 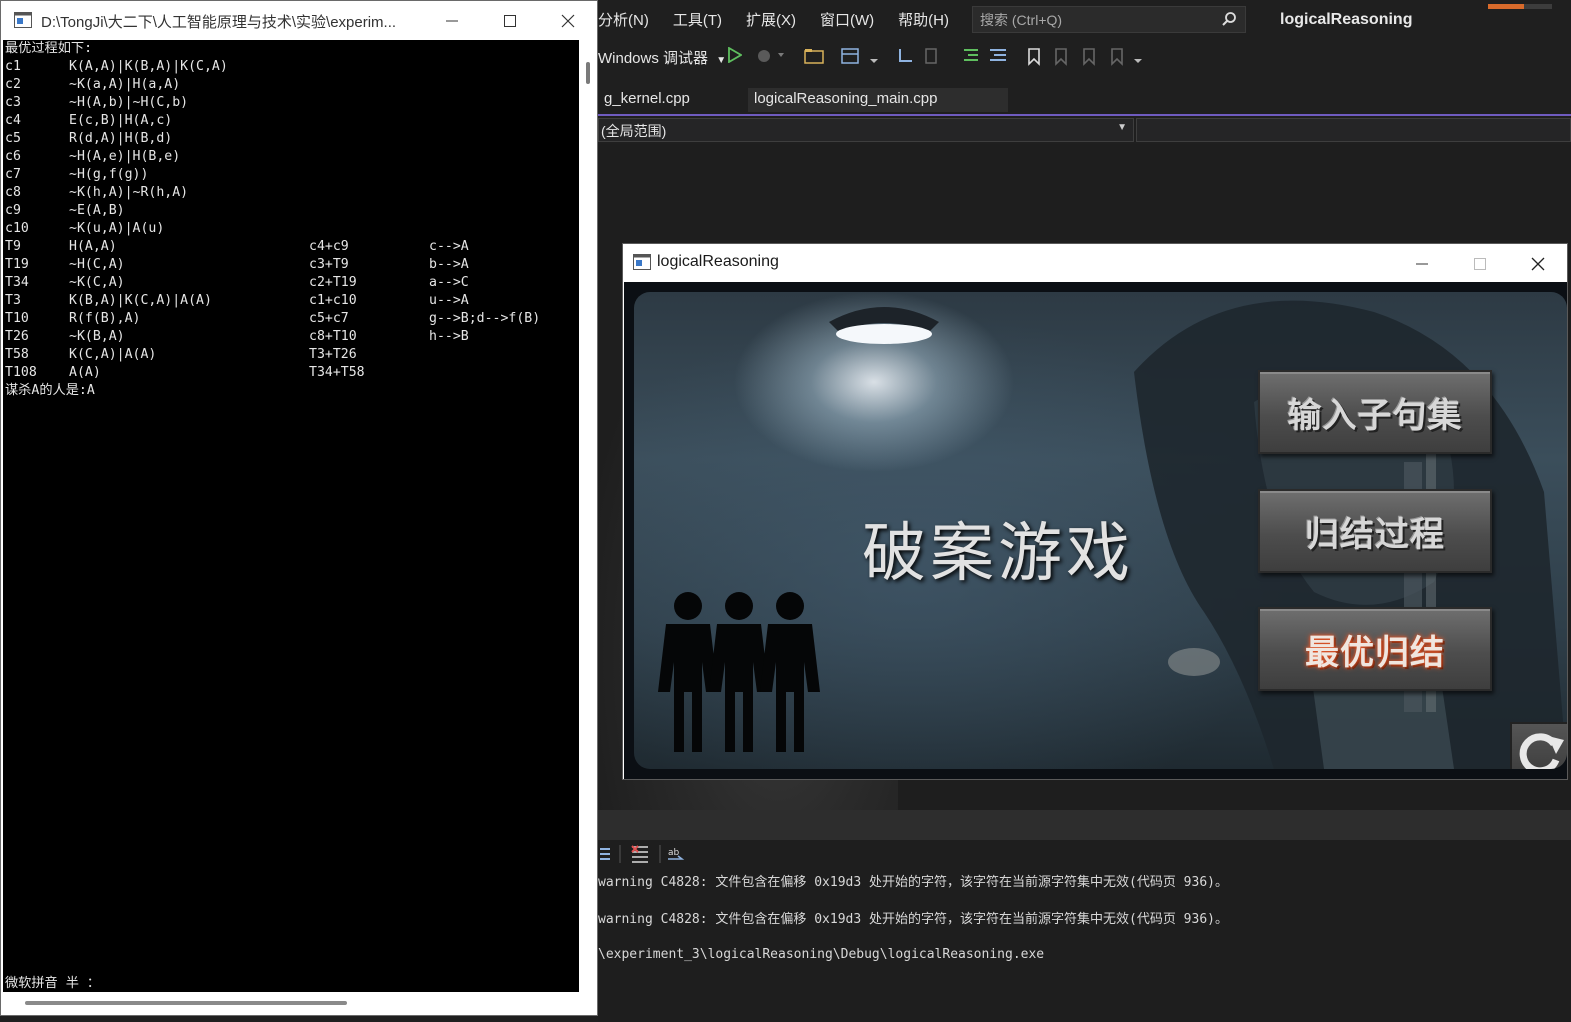 What do you see at coordinates (13, 66) in the screenshot?
I see `clause-id: c1` at bounding box center [13, 66].